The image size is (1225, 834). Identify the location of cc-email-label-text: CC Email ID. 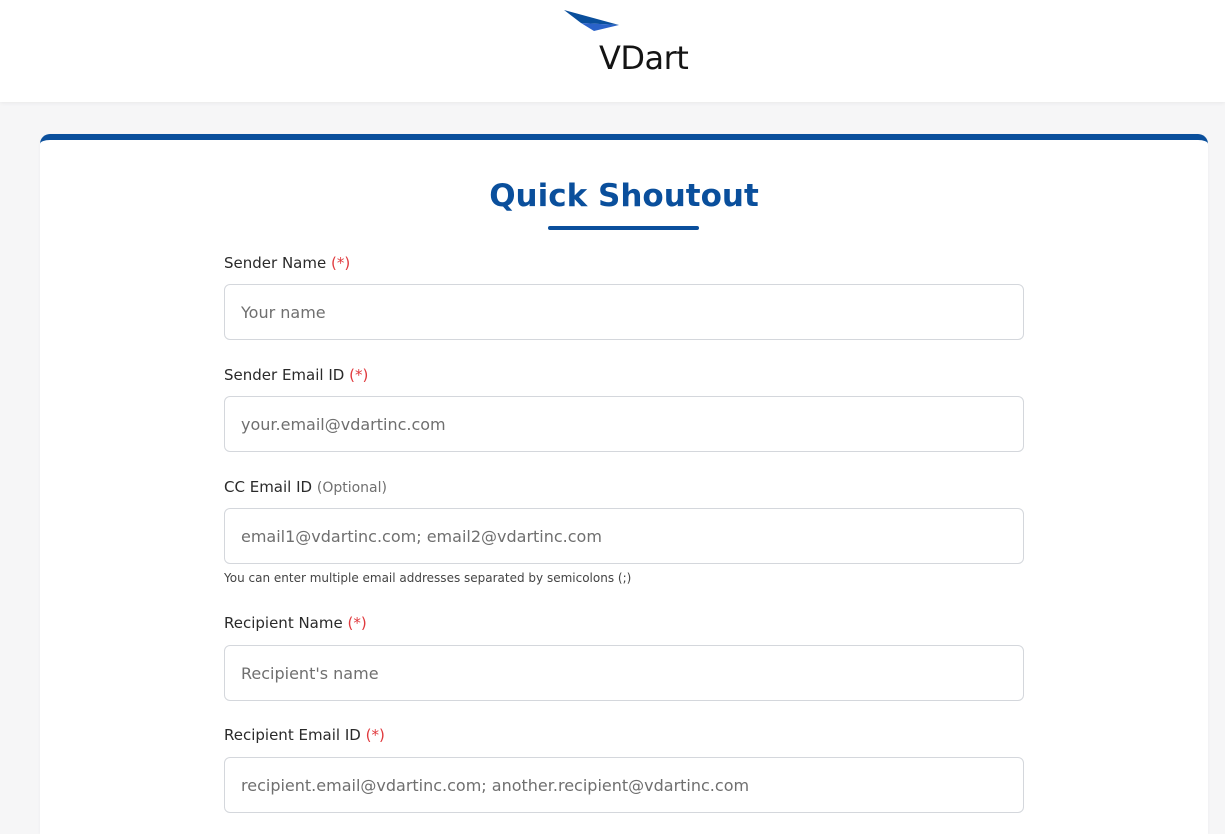
(268, 487).